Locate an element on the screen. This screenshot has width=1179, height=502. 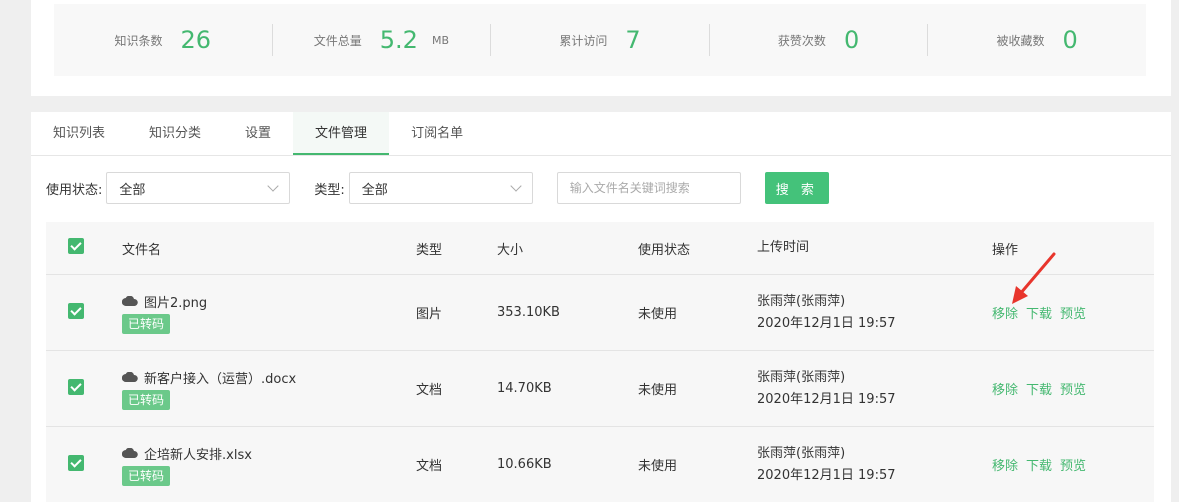
stat-label: 知识条数 is located at coordinates (138, 40).